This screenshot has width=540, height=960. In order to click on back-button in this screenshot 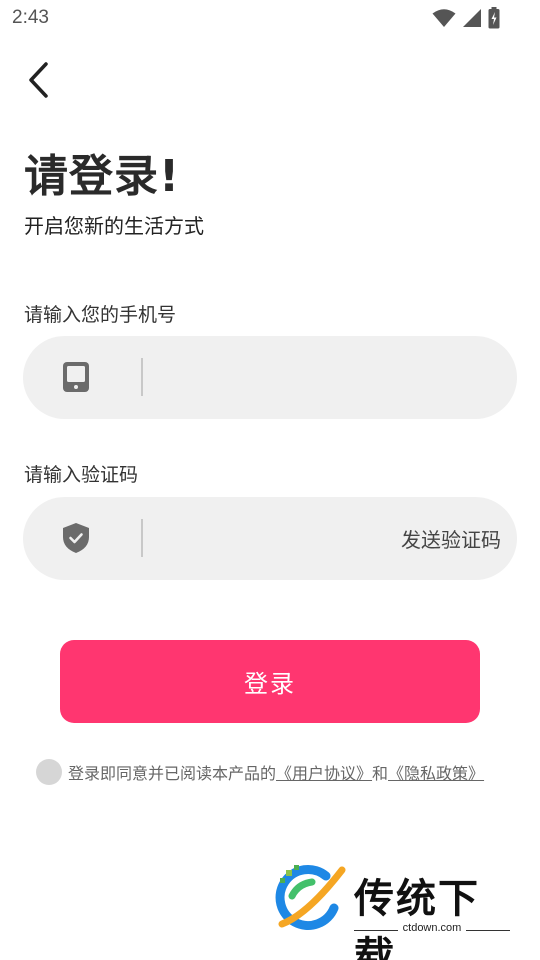, I will do `click(38, 82)`.